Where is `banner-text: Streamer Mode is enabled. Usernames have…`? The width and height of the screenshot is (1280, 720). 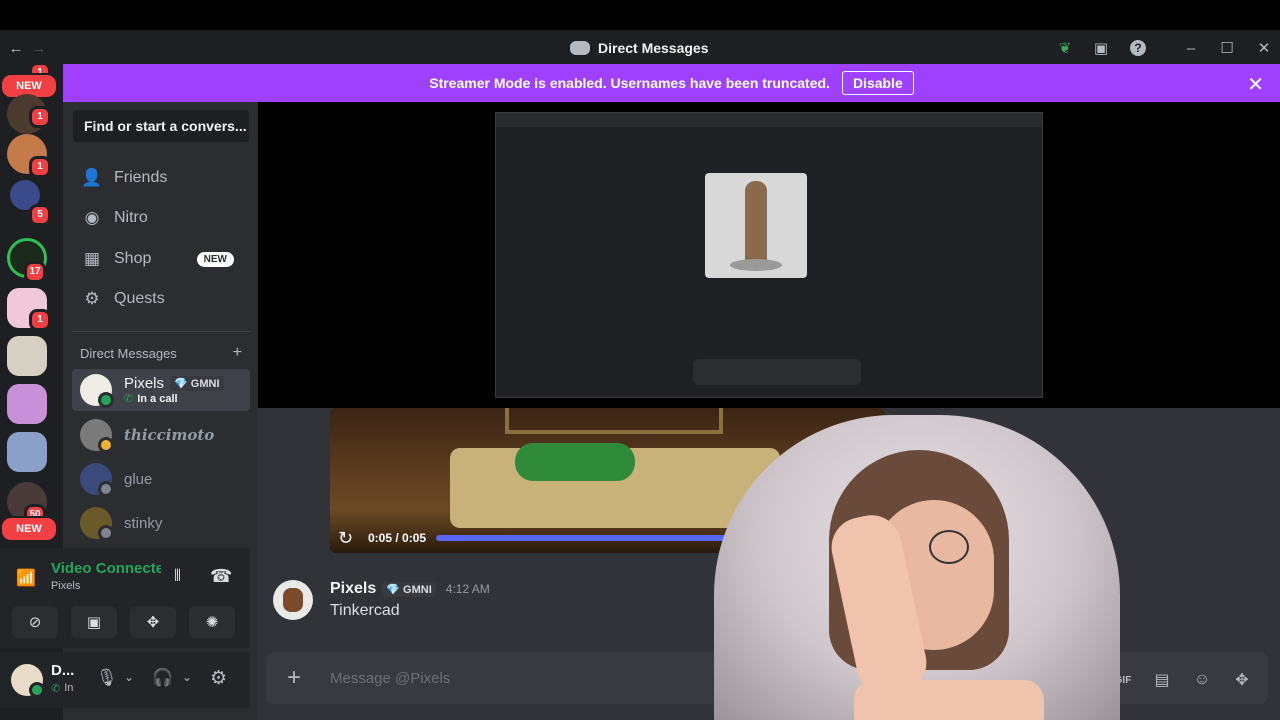 banner-text: Streamer Mode is enabled. Usernames have… is located at coordinates (629, 83).